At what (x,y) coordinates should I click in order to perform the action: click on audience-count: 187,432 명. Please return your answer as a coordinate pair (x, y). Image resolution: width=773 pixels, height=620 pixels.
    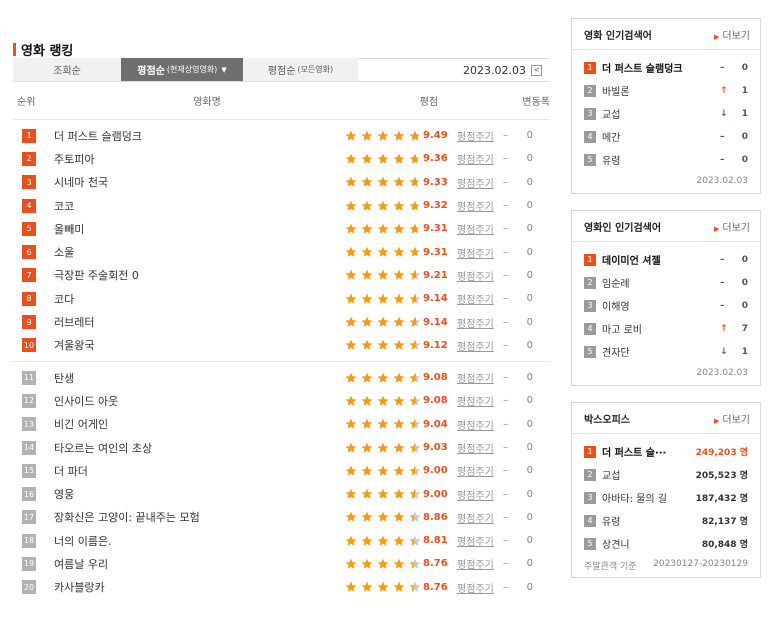
    Looking at the image, I should click on (721, 499).